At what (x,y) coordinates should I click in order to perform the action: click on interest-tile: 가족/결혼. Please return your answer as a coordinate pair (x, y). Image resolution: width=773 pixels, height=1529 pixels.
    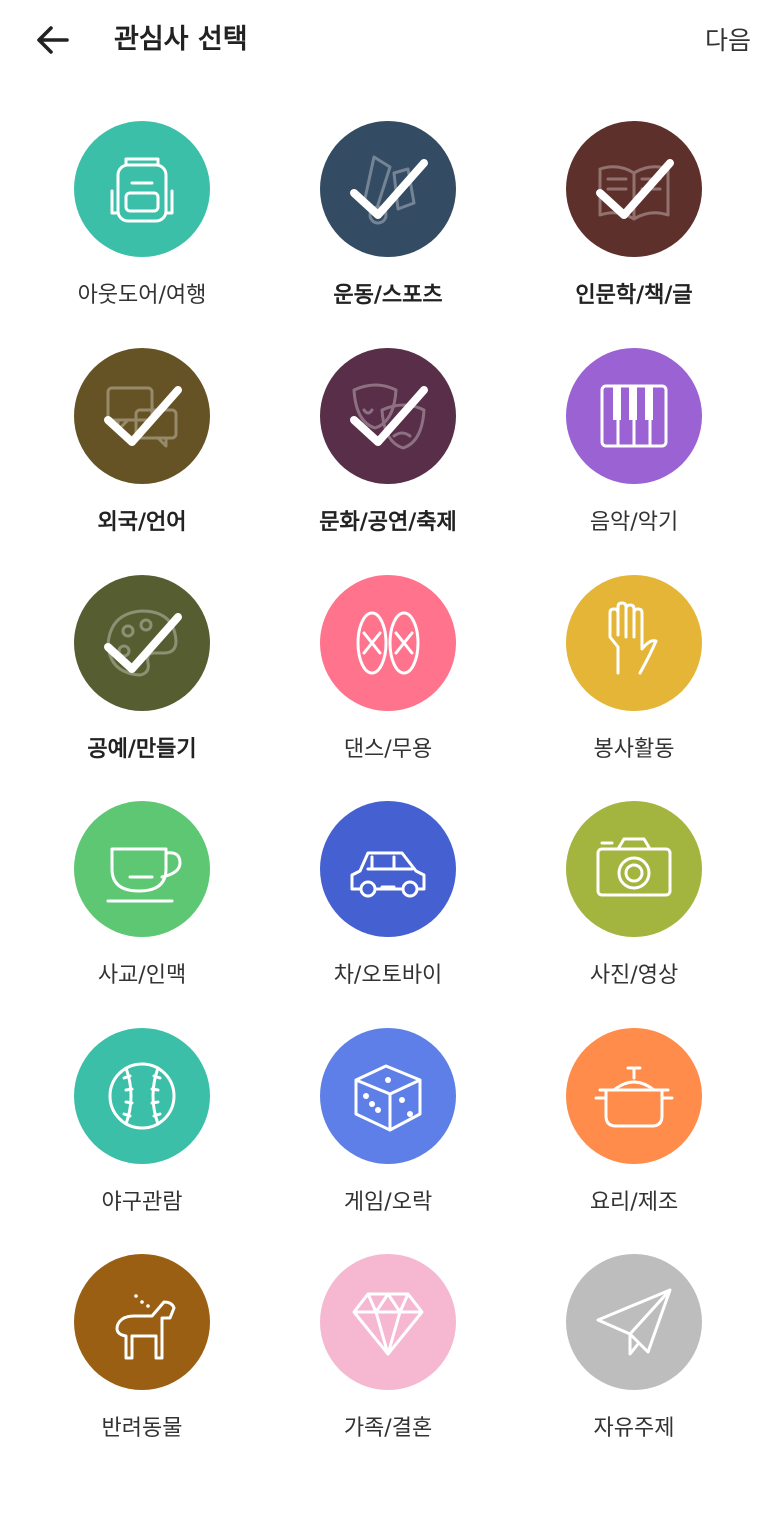
    Looking at the image, I should click on (388, 1354).